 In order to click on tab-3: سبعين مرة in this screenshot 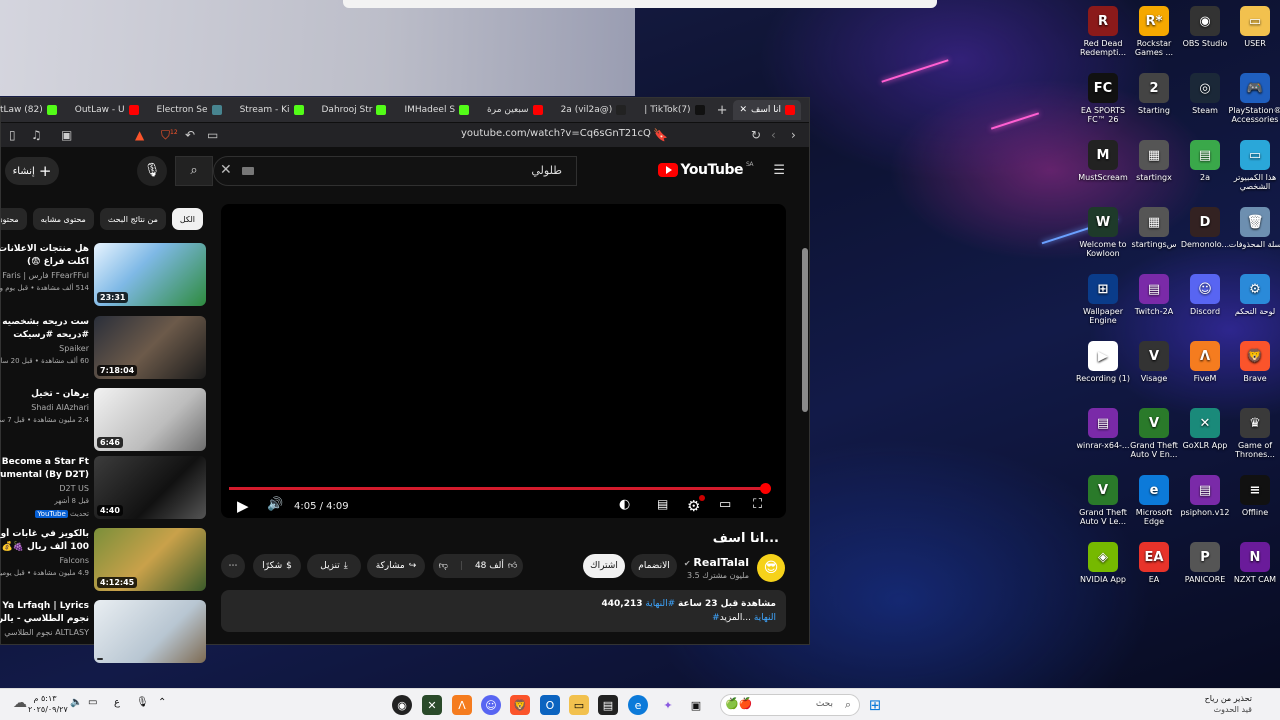, I will do `click(515, 110)`.